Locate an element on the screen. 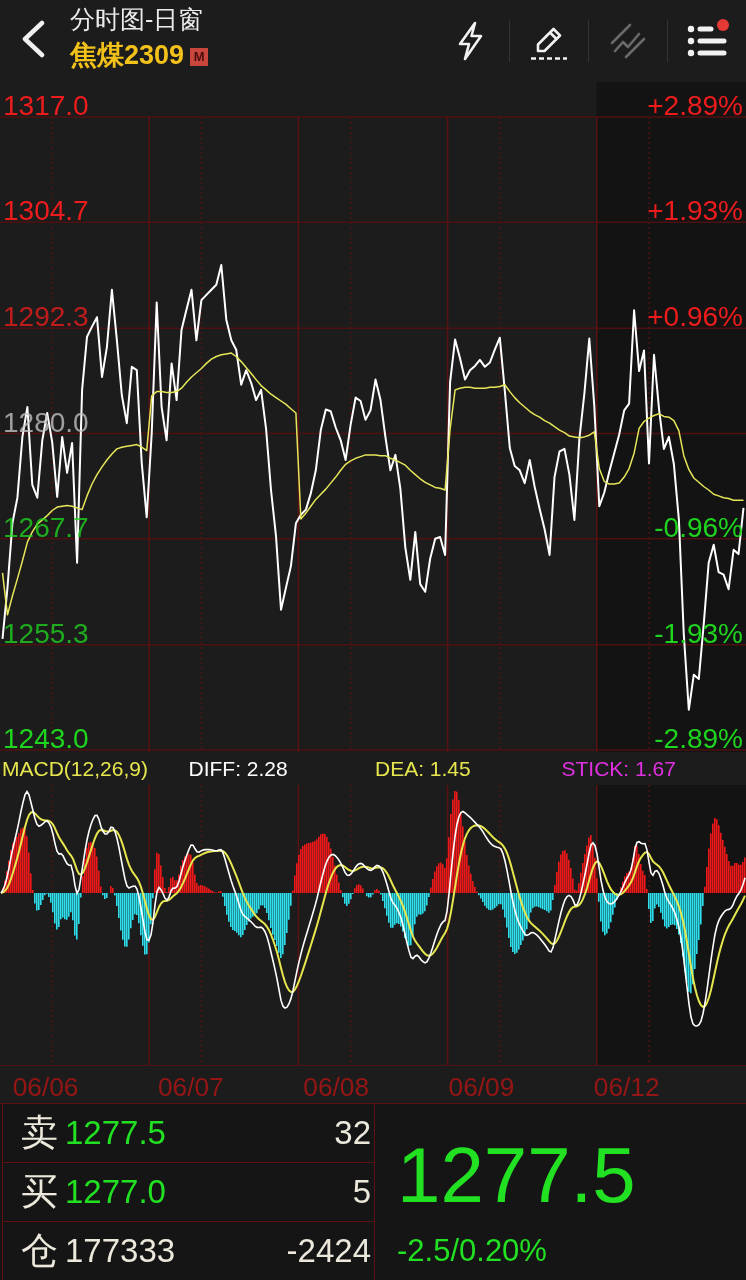 This screenshot has width=746, height=1280. last-price: 1277.5 is located at coordinates (516, 1175).